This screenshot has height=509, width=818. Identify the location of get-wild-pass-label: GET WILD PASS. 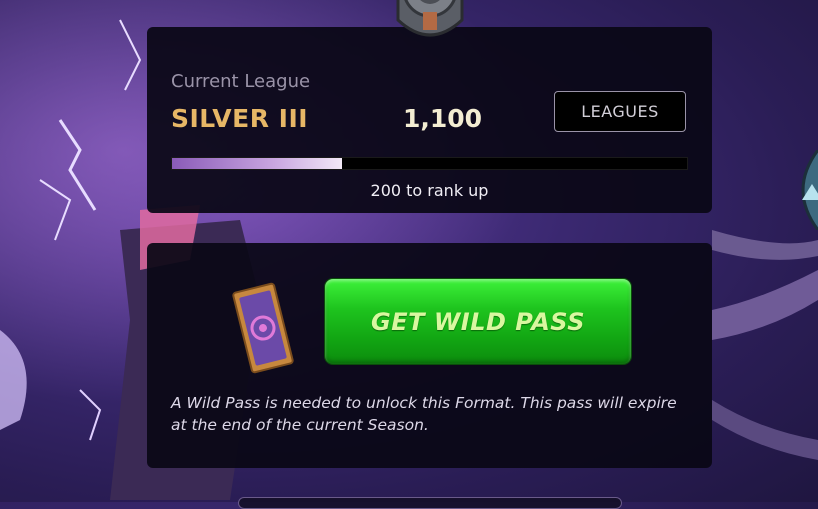
(478, 321).